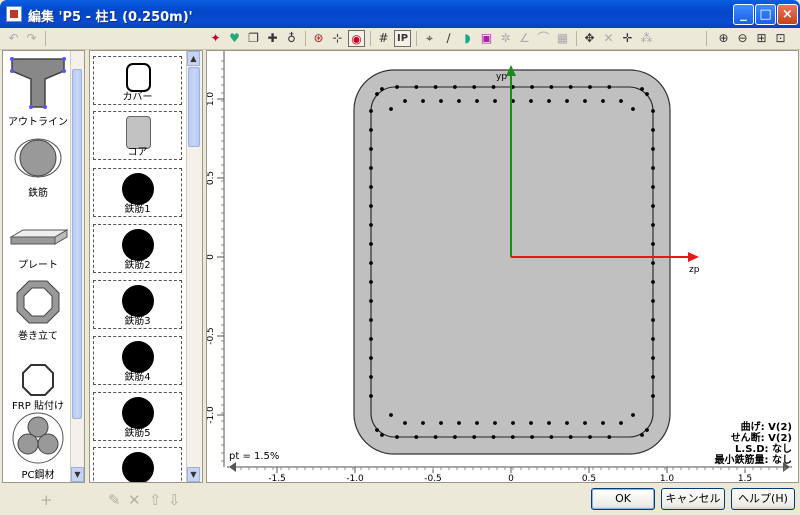 The height and width of the screenshot is (515, 800). What do you see at coordinates (38, 334) in the screenshot?
I see `palette-item-jacket: 巻き立て` at bounding box center [38, 334].